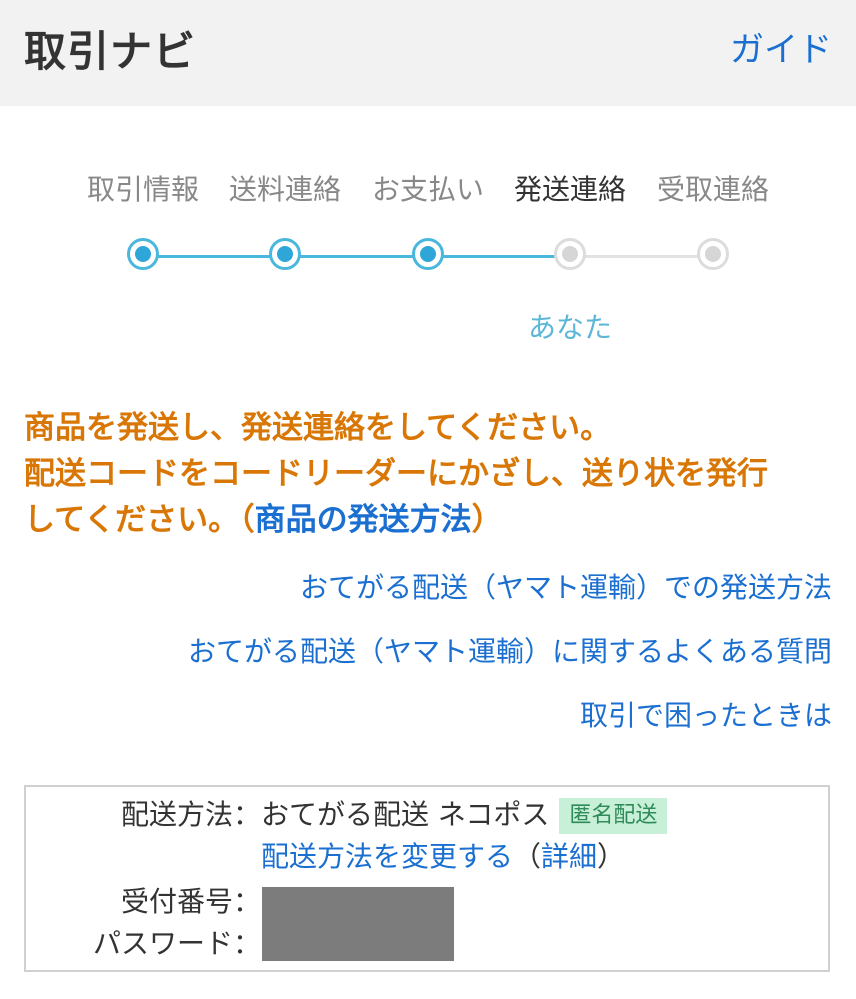  I want to click on guide-link: ガイド, so click(781, 46).